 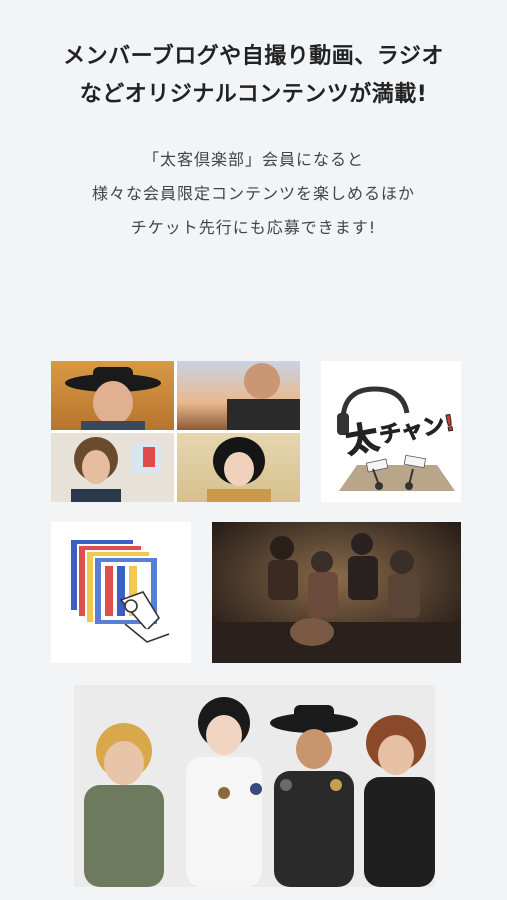 What do you see at coordinates (253, 56) in the screenshot?
I see `headline-line-1: メンバーブログや自撮り動画、ラジオ` at bounding box center [253, 56].